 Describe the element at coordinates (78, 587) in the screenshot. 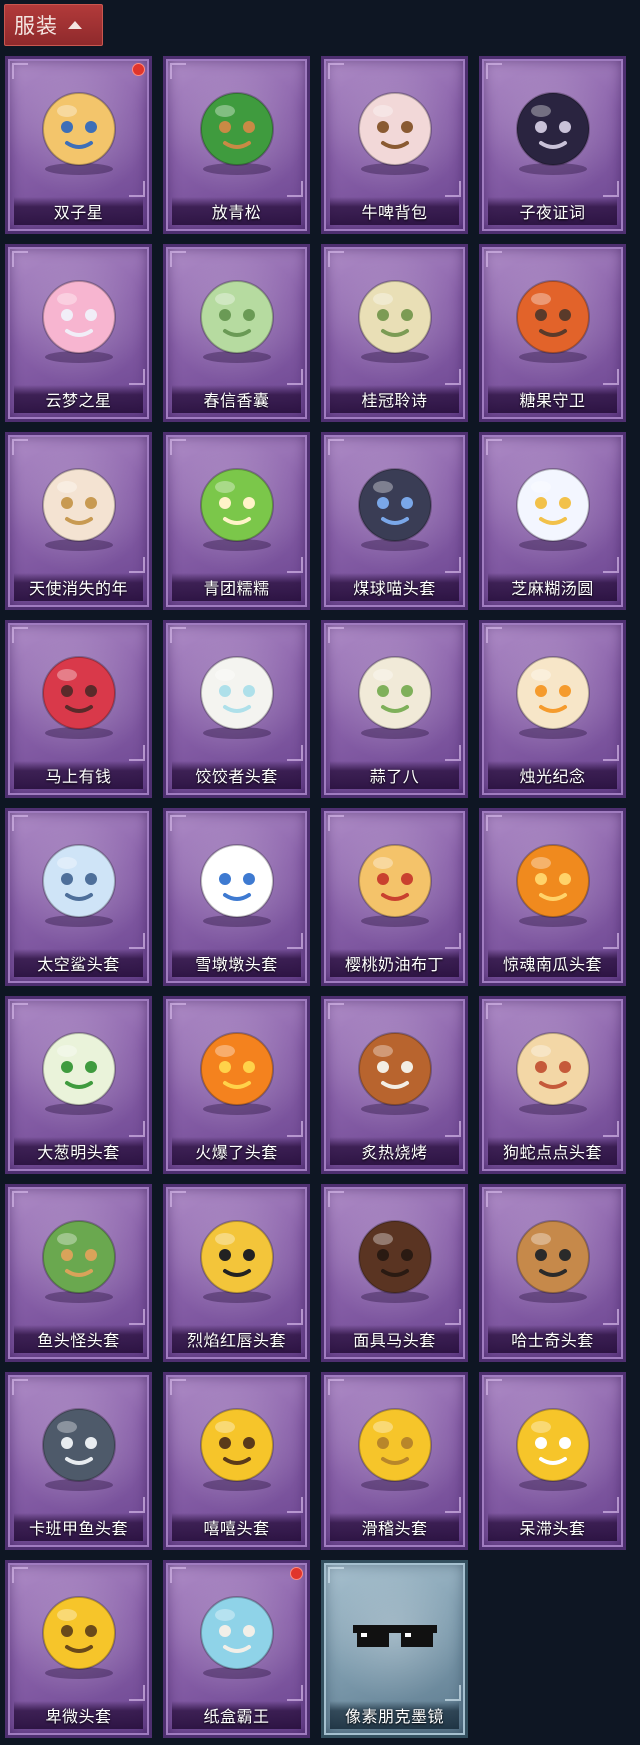

I see `outfit-name: 天使消失的年` at that location.